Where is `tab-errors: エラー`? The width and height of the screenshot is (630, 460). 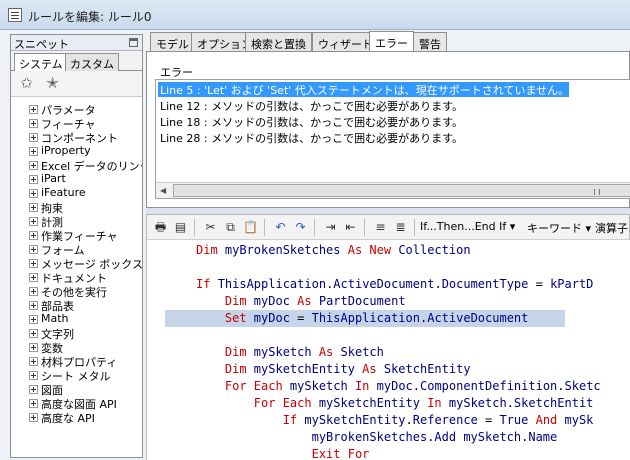
tab-errors: エラー is located at coordinates (391, 41).